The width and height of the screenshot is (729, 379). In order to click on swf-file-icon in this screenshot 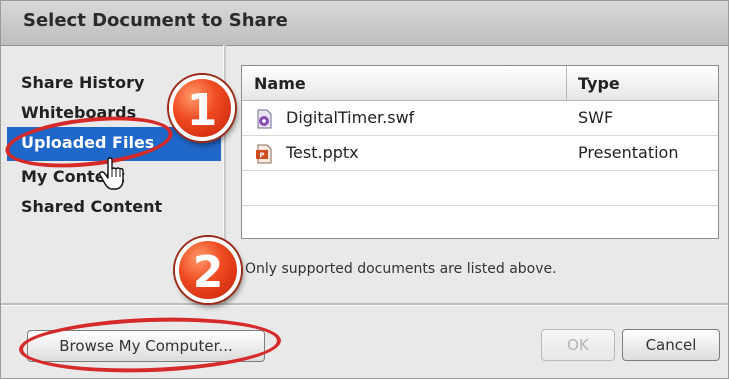, I will do `click(264, 119)`.